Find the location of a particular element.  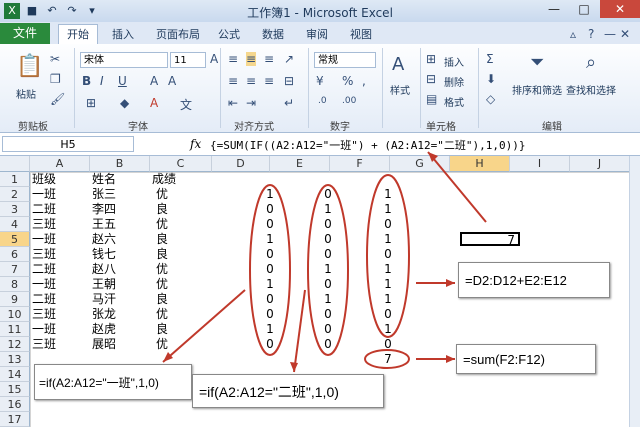

cell-a1: 班级 is located at coordinates (44, 179).